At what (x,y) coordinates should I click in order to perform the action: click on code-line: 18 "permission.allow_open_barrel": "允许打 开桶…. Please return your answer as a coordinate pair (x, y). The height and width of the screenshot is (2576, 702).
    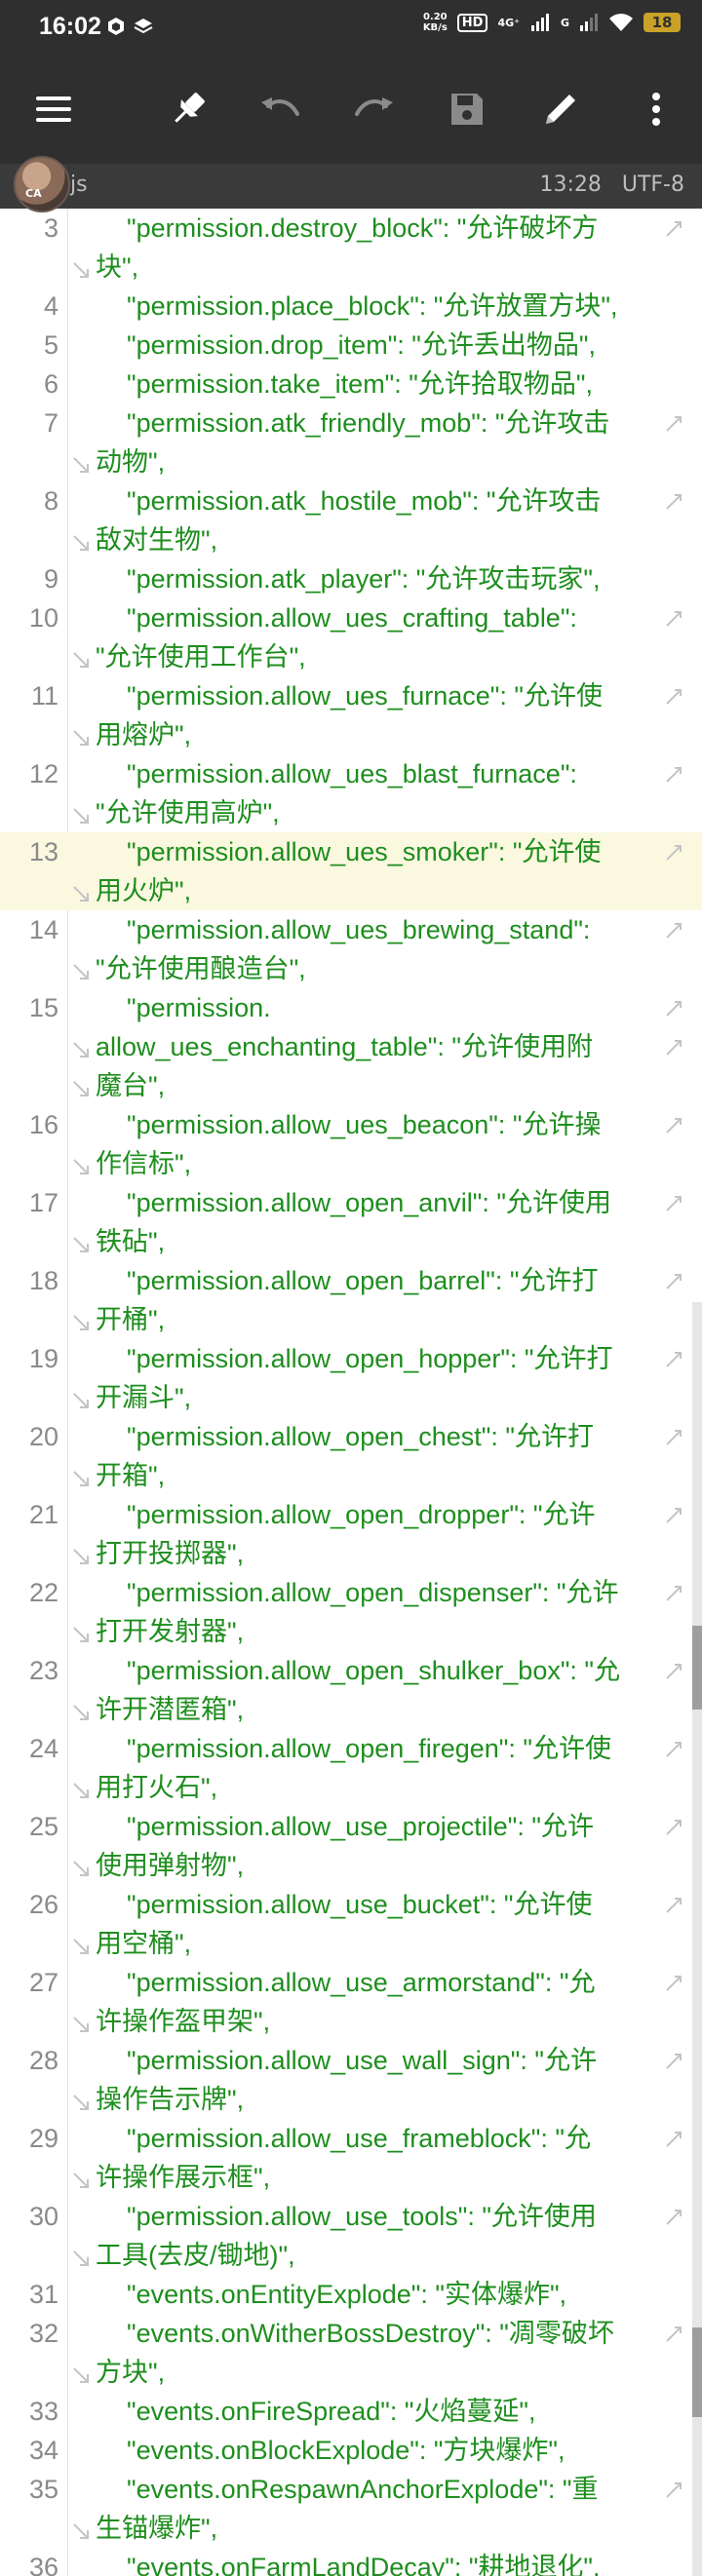
    Looking at the image, I should click on (351, 1300).